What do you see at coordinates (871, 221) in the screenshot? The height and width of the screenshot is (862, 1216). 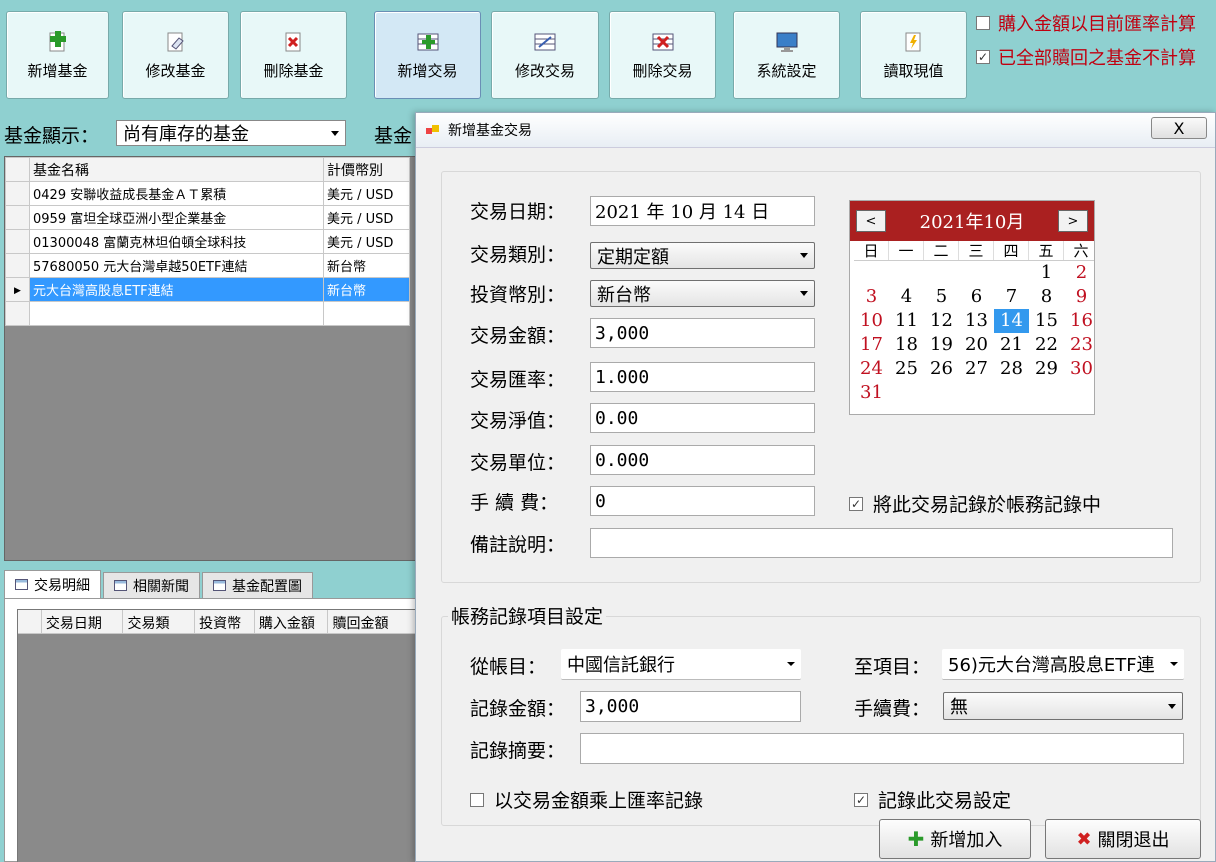 I see `prev-month-button: <` at bounding box center [871, 221].